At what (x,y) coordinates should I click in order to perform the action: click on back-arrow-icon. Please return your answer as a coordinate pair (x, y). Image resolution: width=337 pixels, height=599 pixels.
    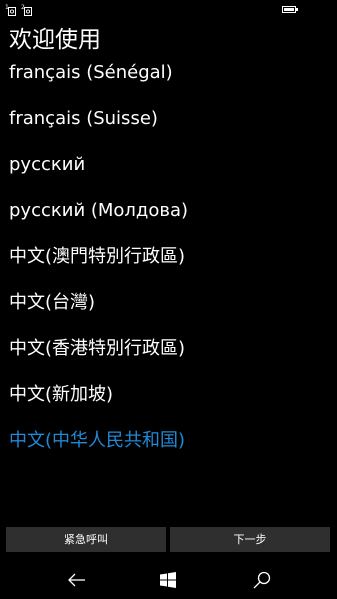
    Looking at the image, I should click on (77, 580).